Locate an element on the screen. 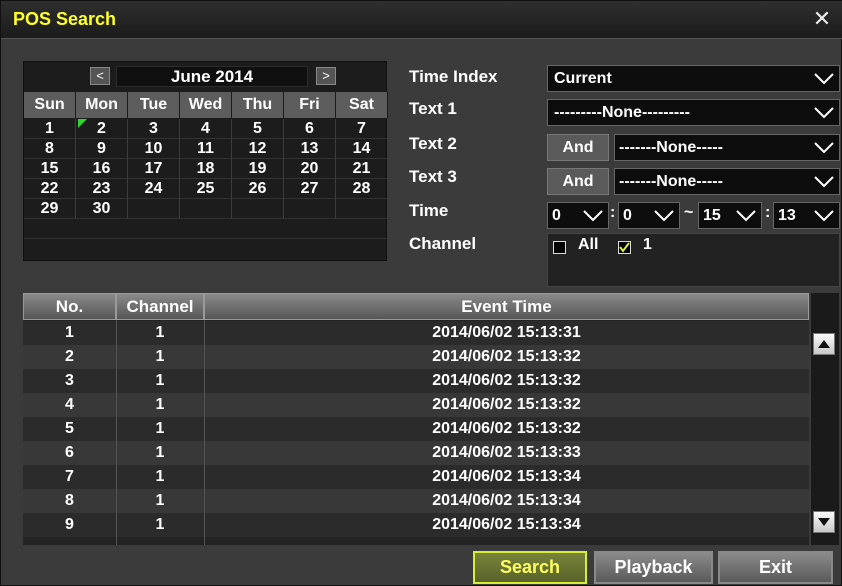 This screenshot has width=842, height=586. calendar-day: 20 is located at coordinates (310, 169).